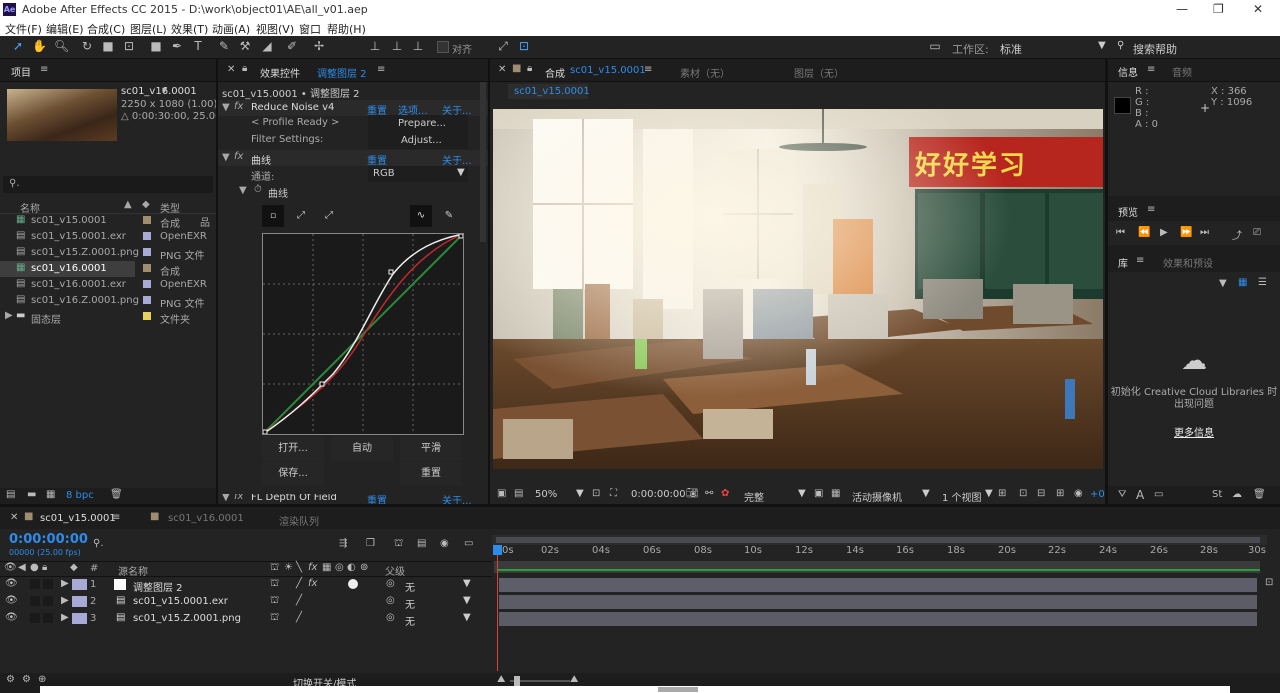 The width and height of the screenshot is (1280, 693). What do you see at coordinates (301, 216) in the screenshot?
I see `curve-size-medium-icon: ⤢` at bounding box center [301, 216].